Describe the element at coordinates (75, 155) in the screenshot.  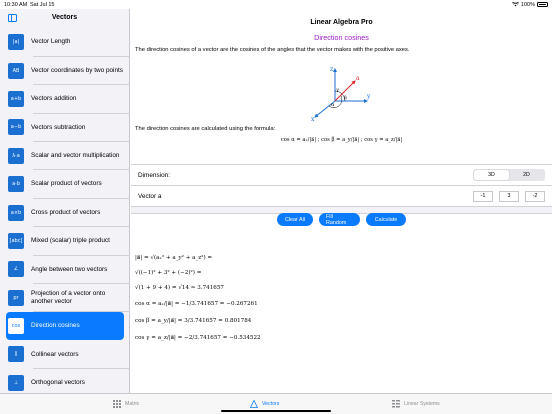
I see `sidebar-item-label: Scalar and vector multiplication` at that location.